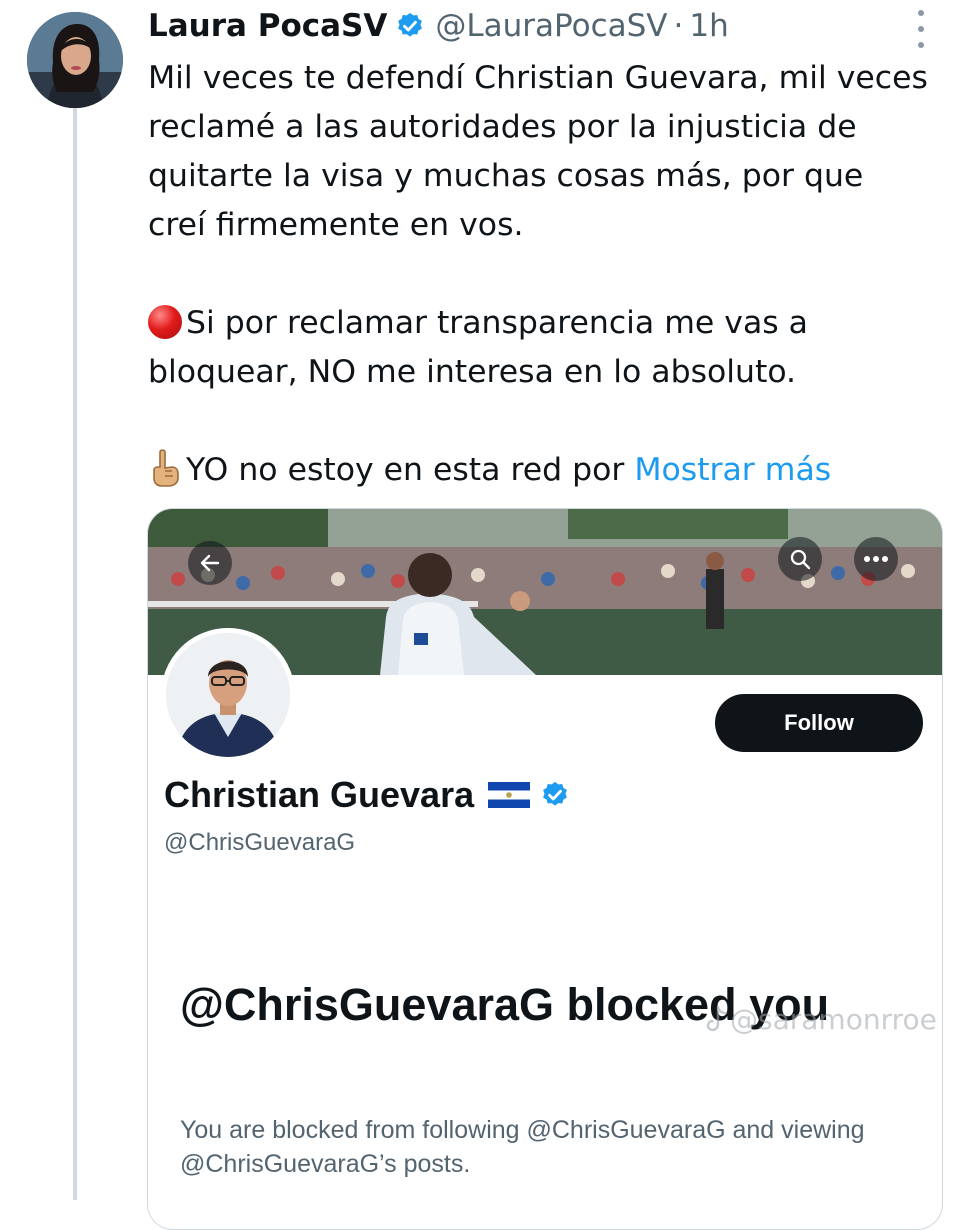  I want to click on show-more-link: Mostrar más, so click(732, 470).